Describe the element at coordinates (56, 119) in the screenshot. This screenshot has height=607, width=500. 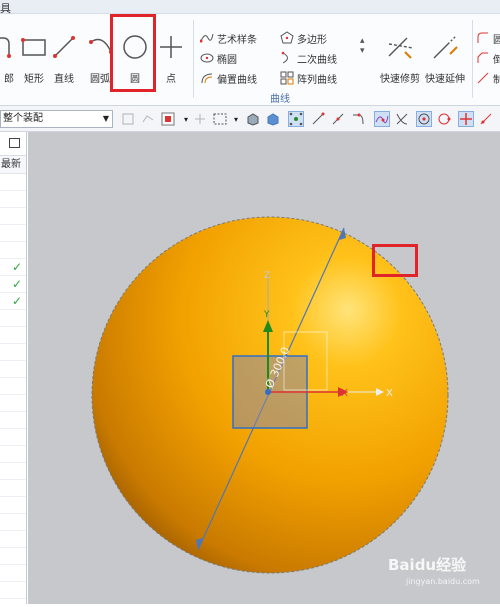
I see `assembly-scope-select: 整个装配 ▼` at that location.